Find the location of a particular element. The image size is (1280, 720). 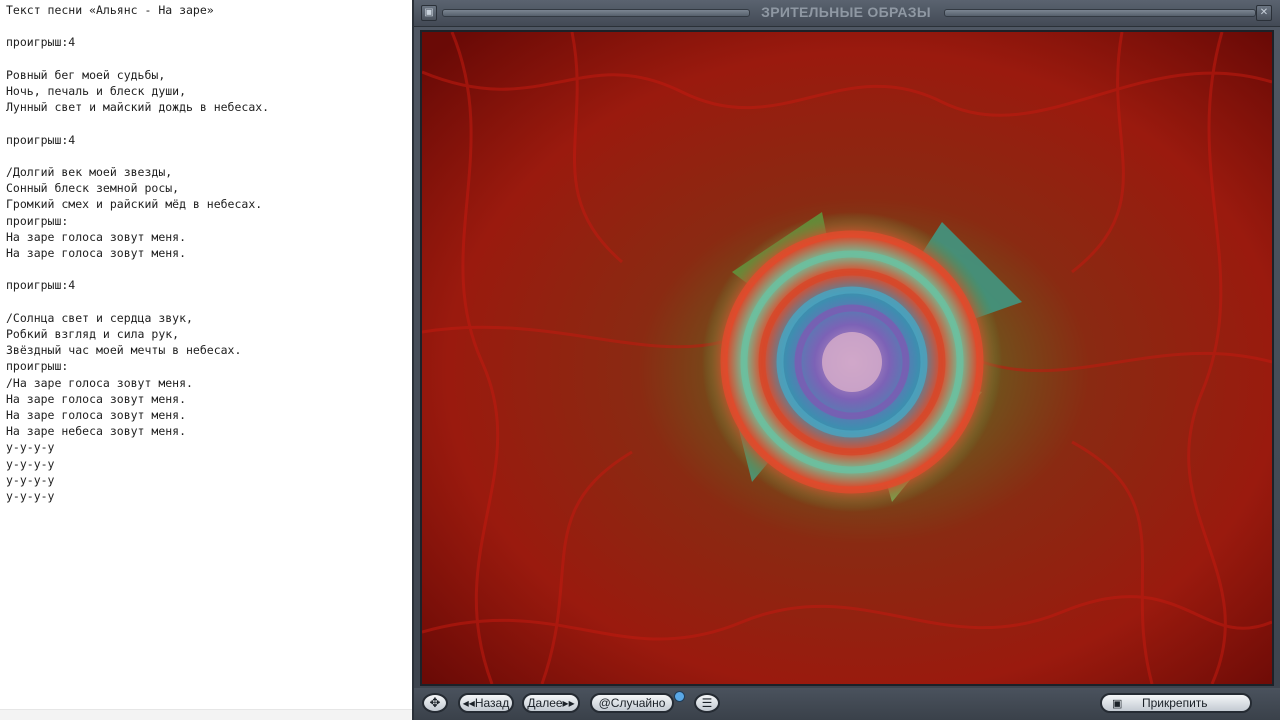

pin-button: ▣ Прикрепить is located at coordinates (1176, 703).